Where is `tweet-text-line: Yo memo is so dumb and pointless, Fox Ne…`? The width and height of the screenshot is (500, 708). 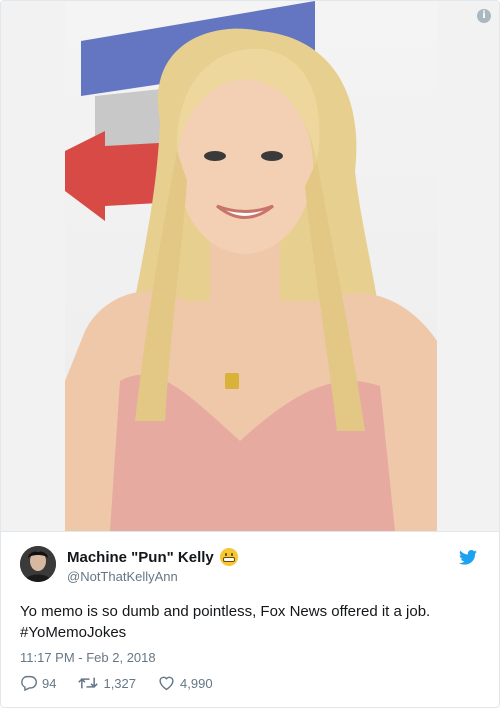
tweet-text-line: Yo memo is so dumb and pointless, Fox Ne… is located at coordinates (225, 611).